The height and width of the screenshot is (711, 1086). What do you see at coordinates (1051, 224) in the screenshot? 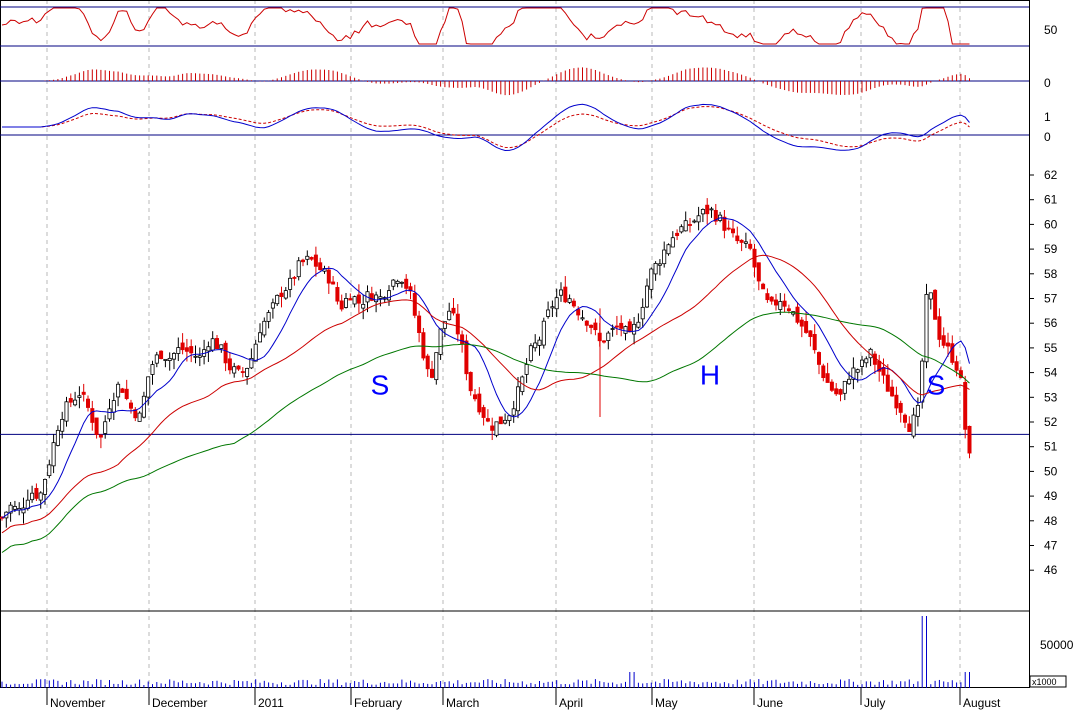
I see `price-tick-label: 60` at bounding box center [1051, 224].